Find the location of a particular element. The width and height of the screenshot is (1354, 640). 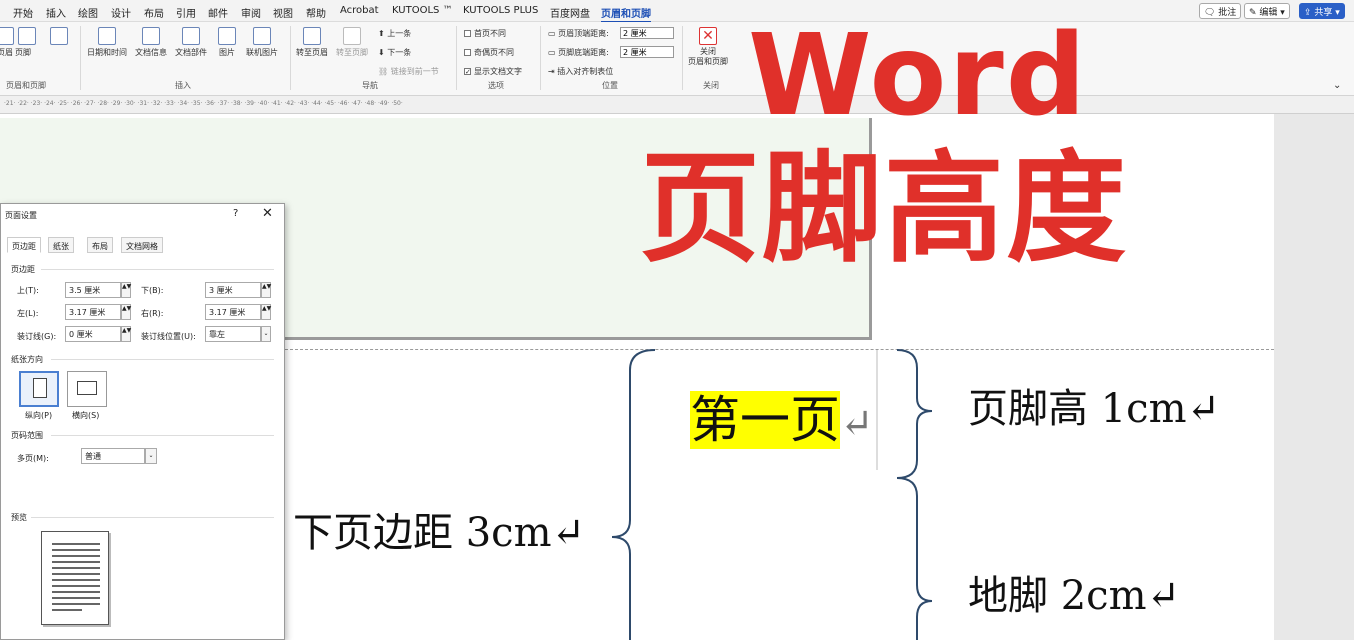

preview-lines-icon is located at coordinates (76, 577).